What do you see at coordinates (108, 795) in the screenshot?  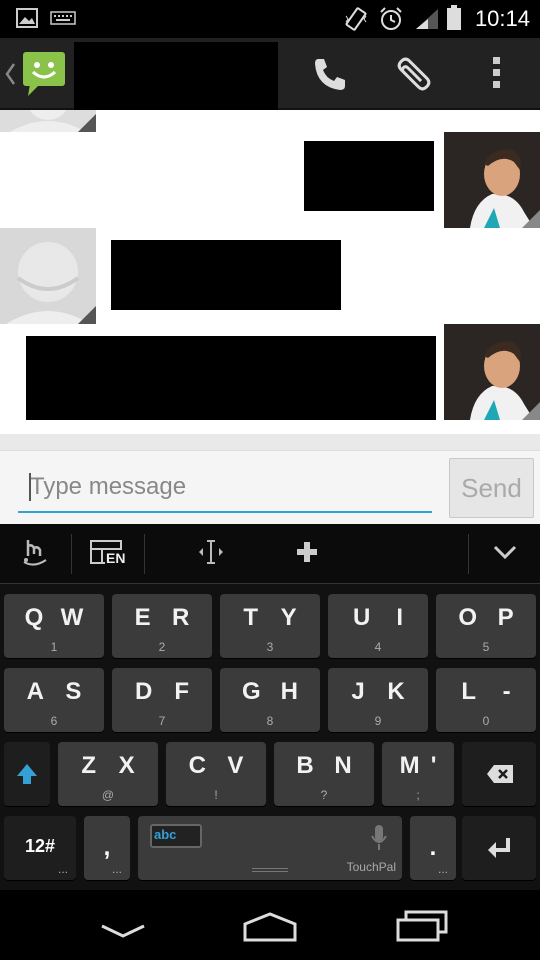 I see `key-alt: @` at bounding box center [108, 795].